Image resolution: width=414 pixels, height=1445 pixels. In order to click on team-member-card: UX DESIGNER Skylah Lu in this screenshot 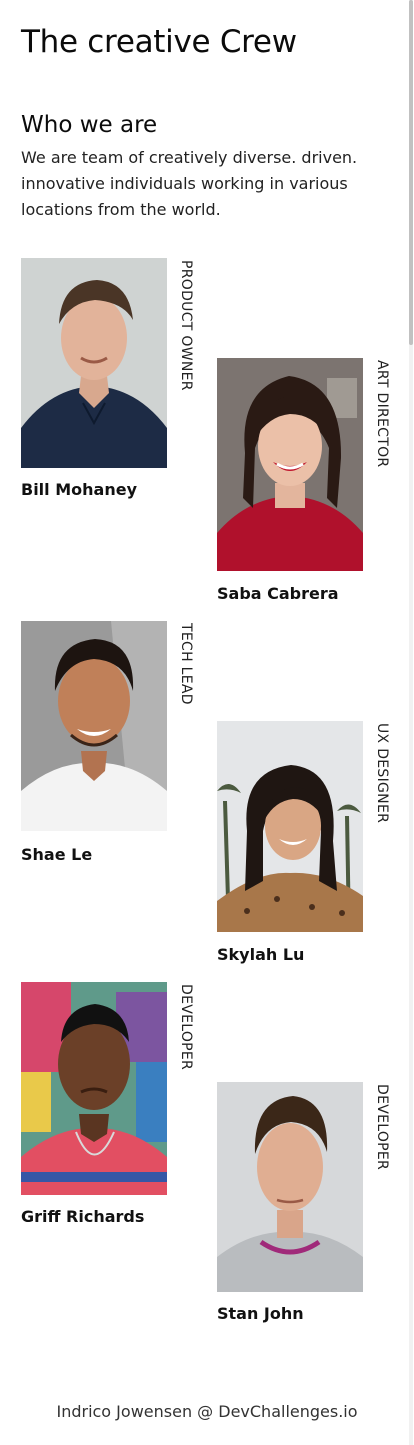, I will do `click(307, 846)`.